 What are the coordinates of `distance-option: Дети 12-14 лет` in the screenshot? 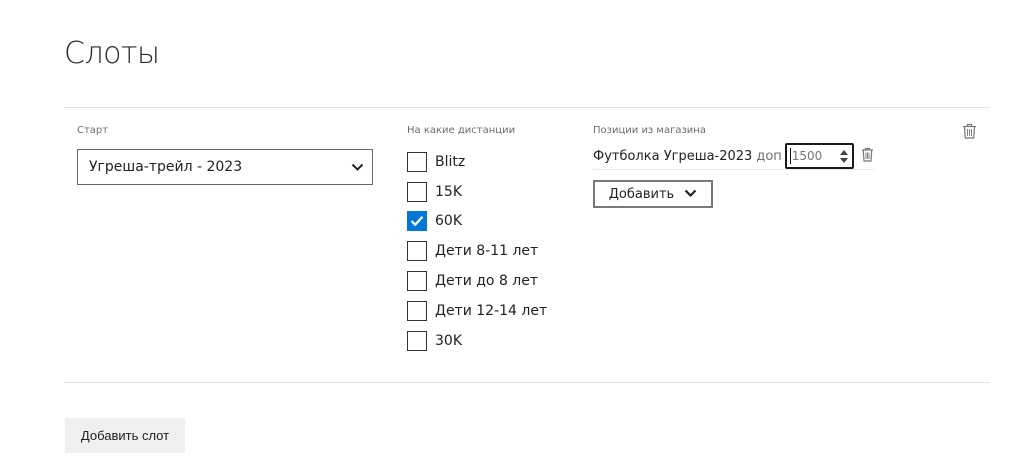 It's located at (477, 311).